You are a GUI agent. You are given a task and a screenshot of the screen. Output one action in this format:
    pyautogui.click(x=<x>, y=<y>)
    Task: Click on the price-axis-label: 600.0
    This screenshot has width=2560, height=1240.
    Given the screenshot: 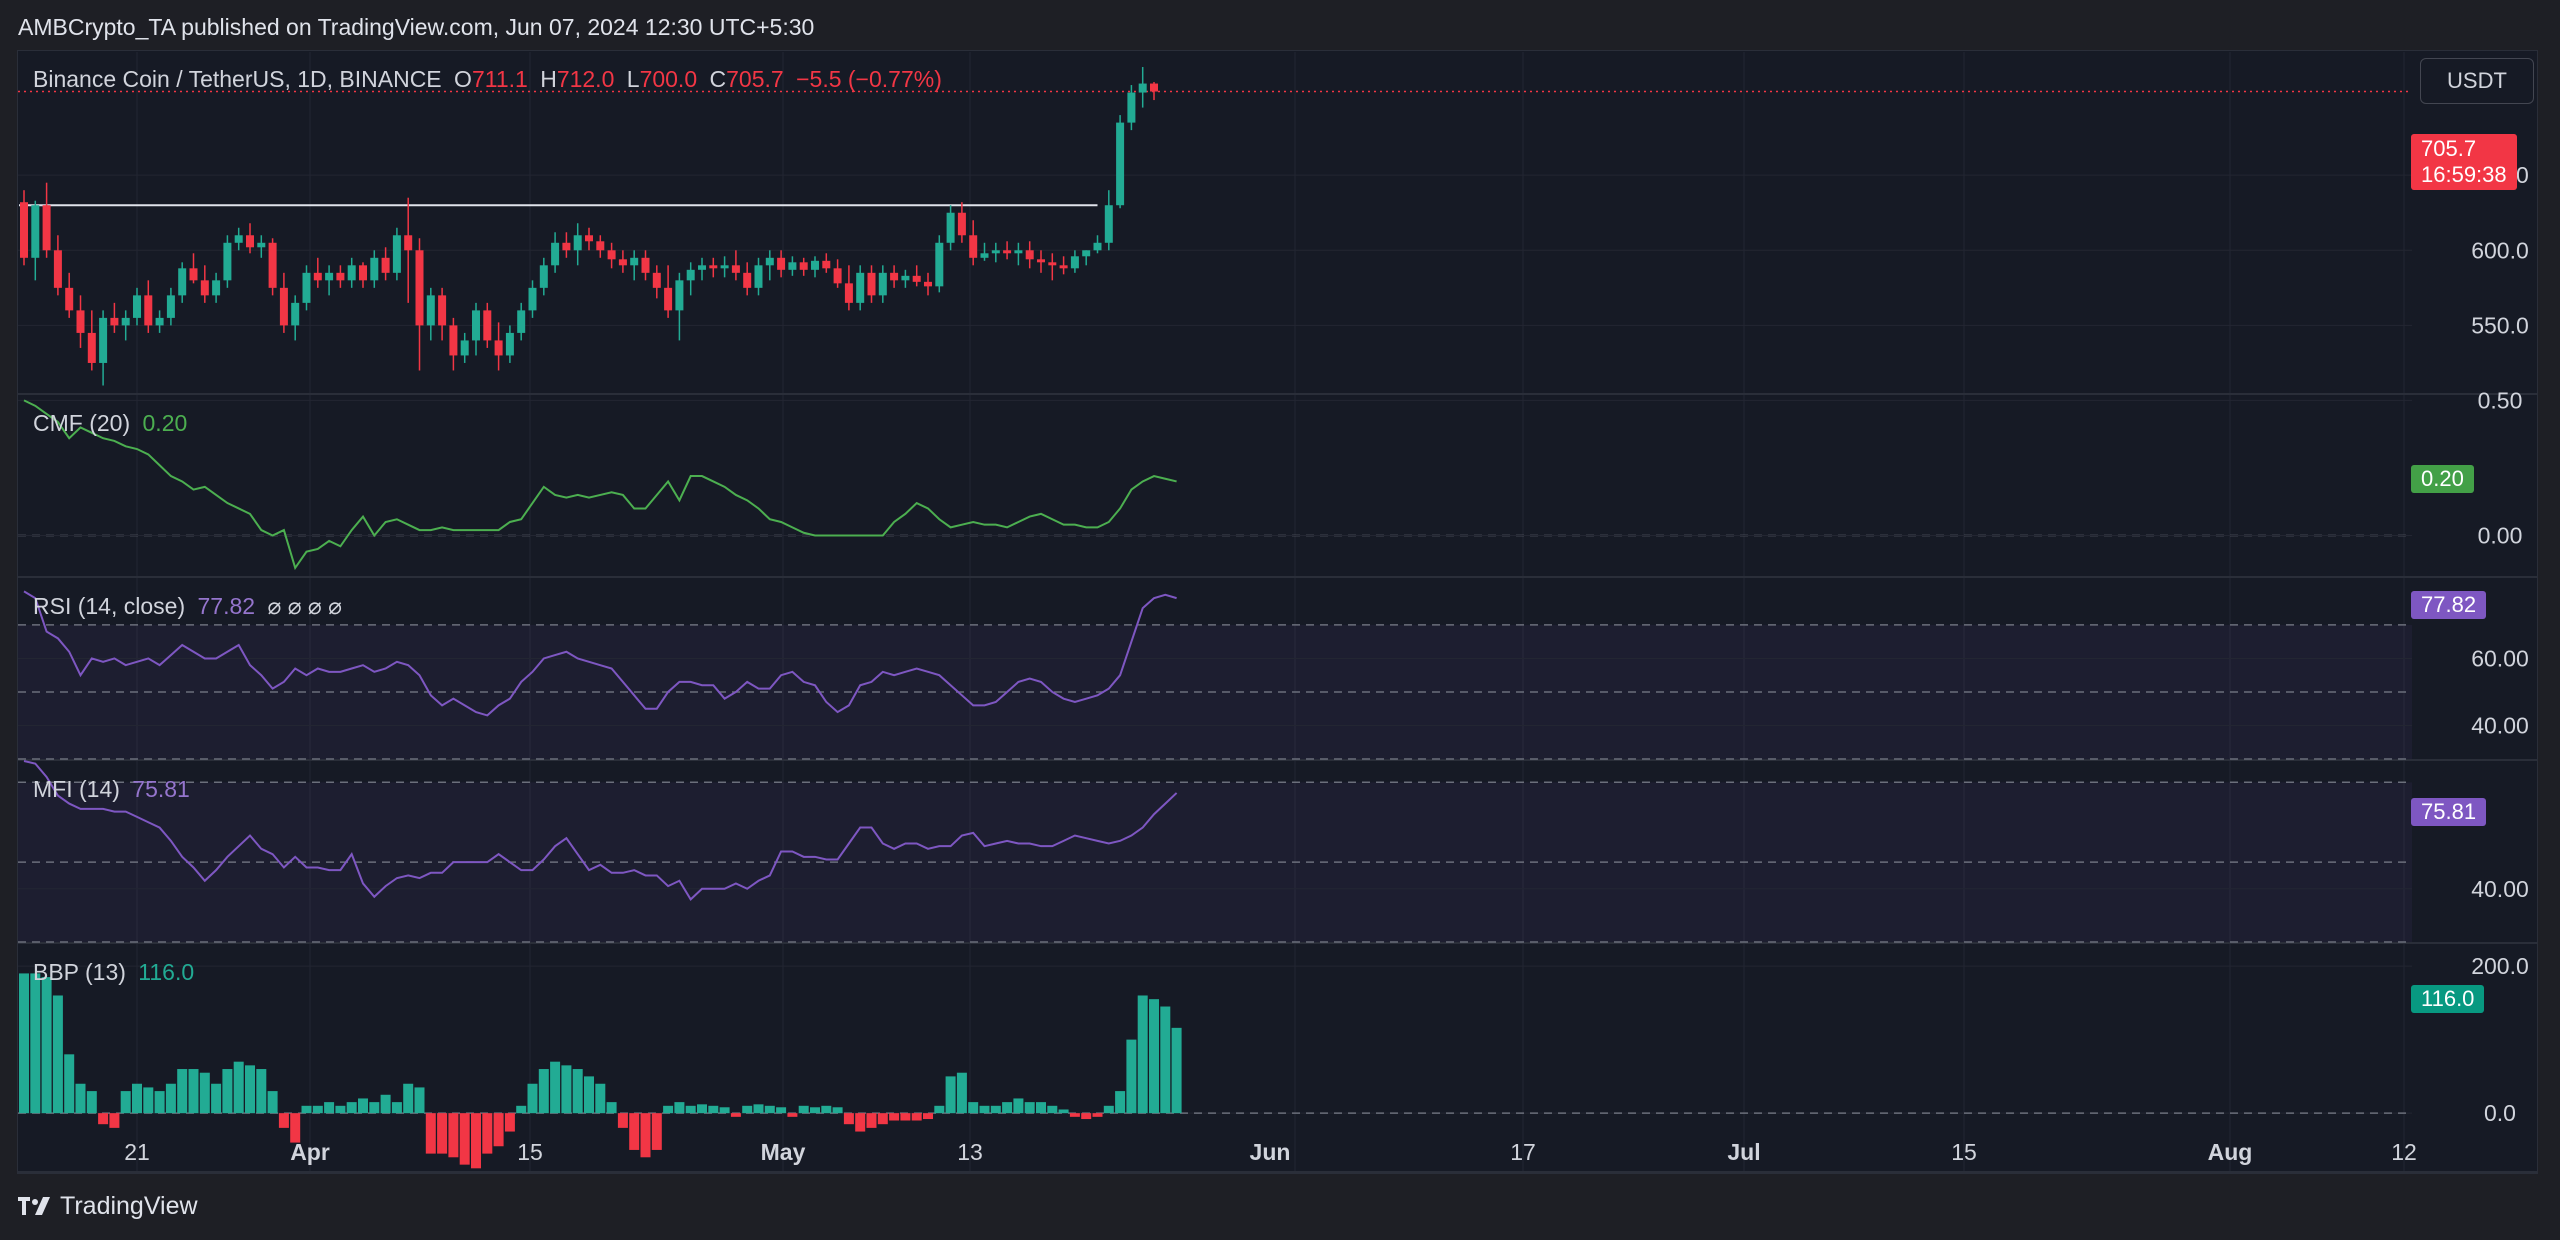 What is the action you would take?
    pyautogui.click(x=2500, y=250)
    